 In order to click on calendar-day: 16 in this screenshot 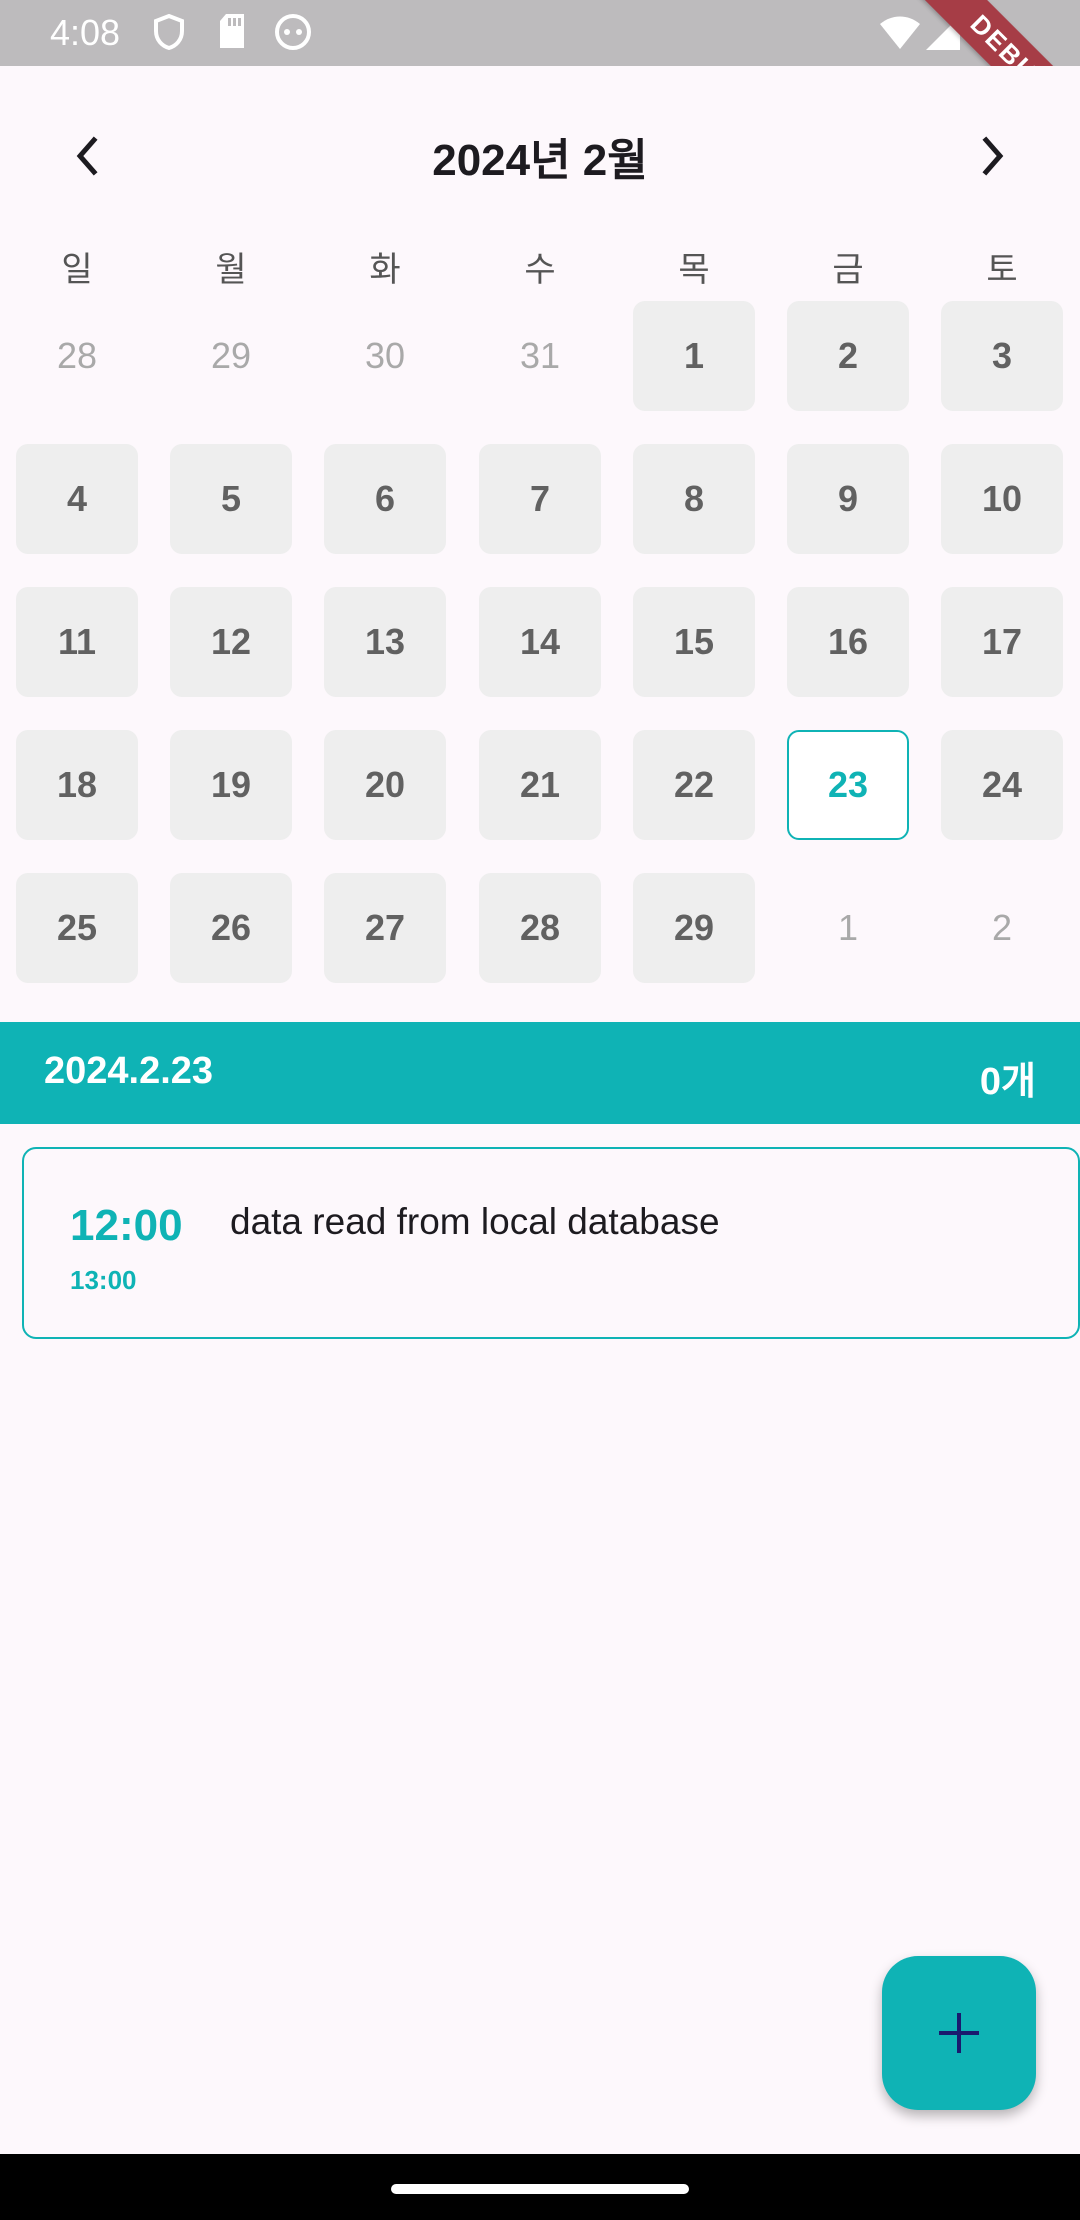, I will do `click(848, 642)`.